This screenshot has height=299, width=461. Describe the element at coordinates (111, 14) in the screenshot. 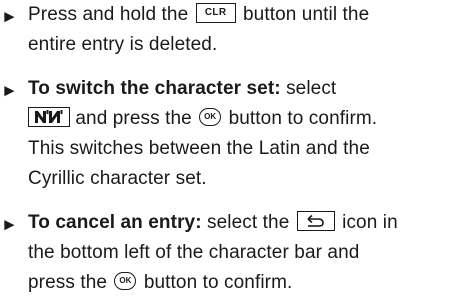

I see `text-segment: Press and hold the` at that location.